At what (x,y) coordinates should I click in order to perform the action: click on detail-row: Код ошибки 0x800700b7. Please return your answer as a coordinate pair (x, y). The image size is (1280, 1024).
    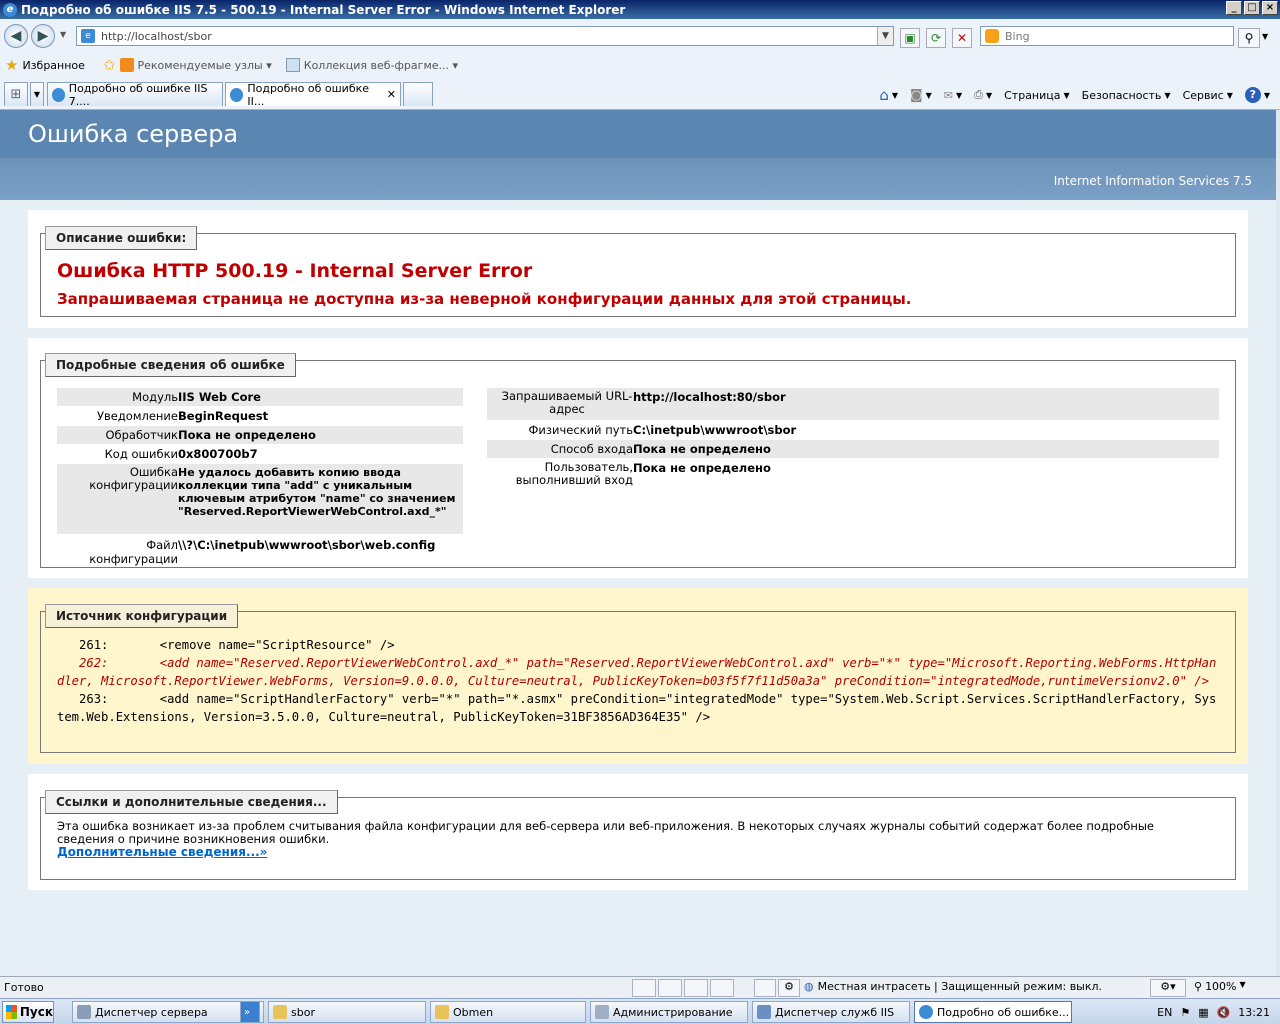
    Looking at the image, I should click on (260, 454).